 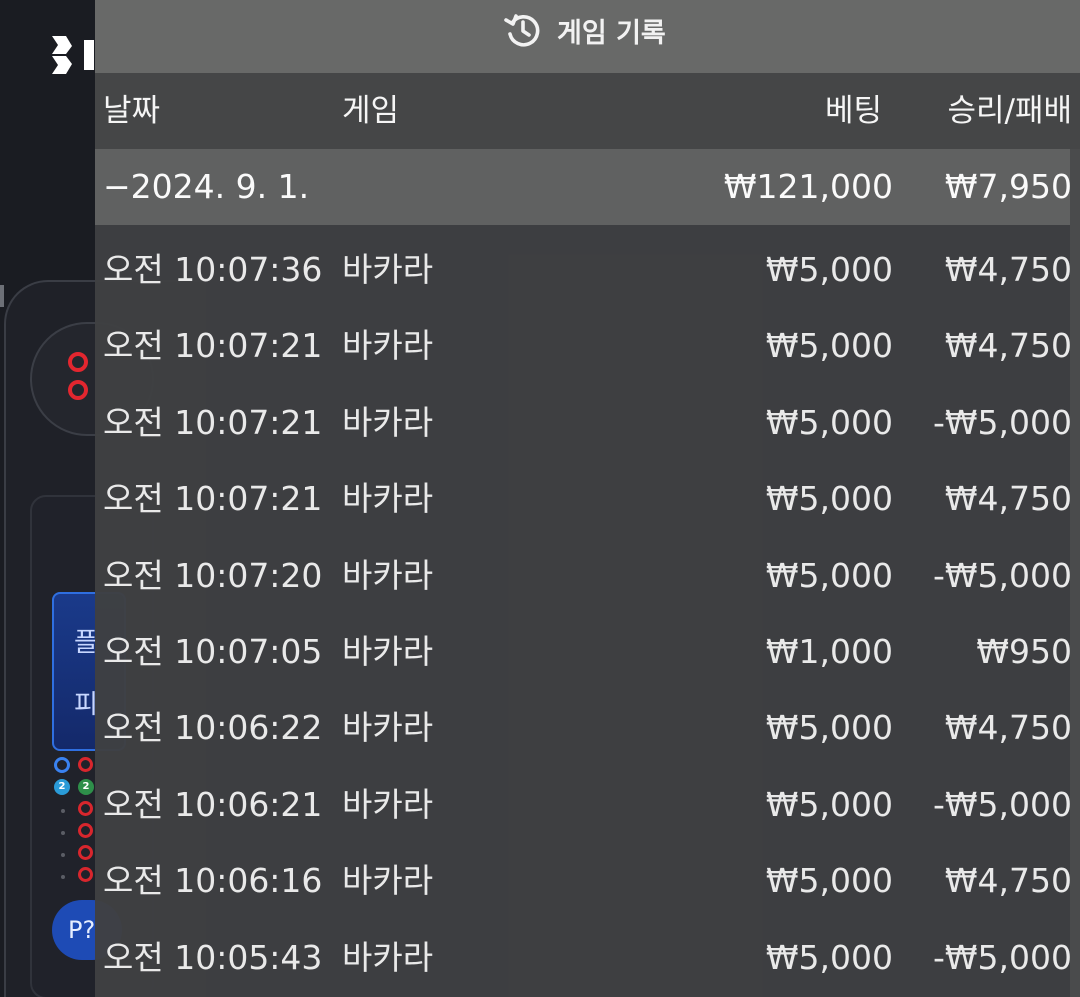 What do you see at coordinates (587, 416) in the screenshot?
I see `history-row: 오전 10:07:21 바카라 ₩5,000 -₩5,000` at bounding box center [587, 416].